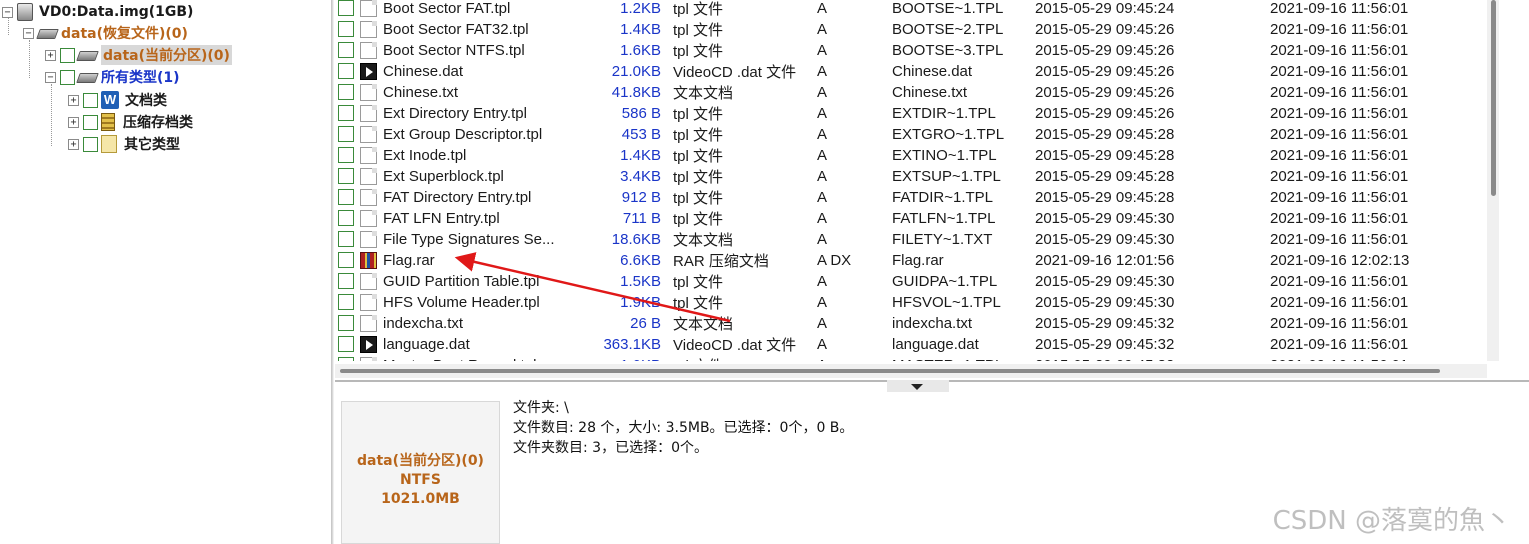 Image resolution: width=1529 pixels, height=544 pixels. I want to click on file-size: 26 B, so click(645, 323).